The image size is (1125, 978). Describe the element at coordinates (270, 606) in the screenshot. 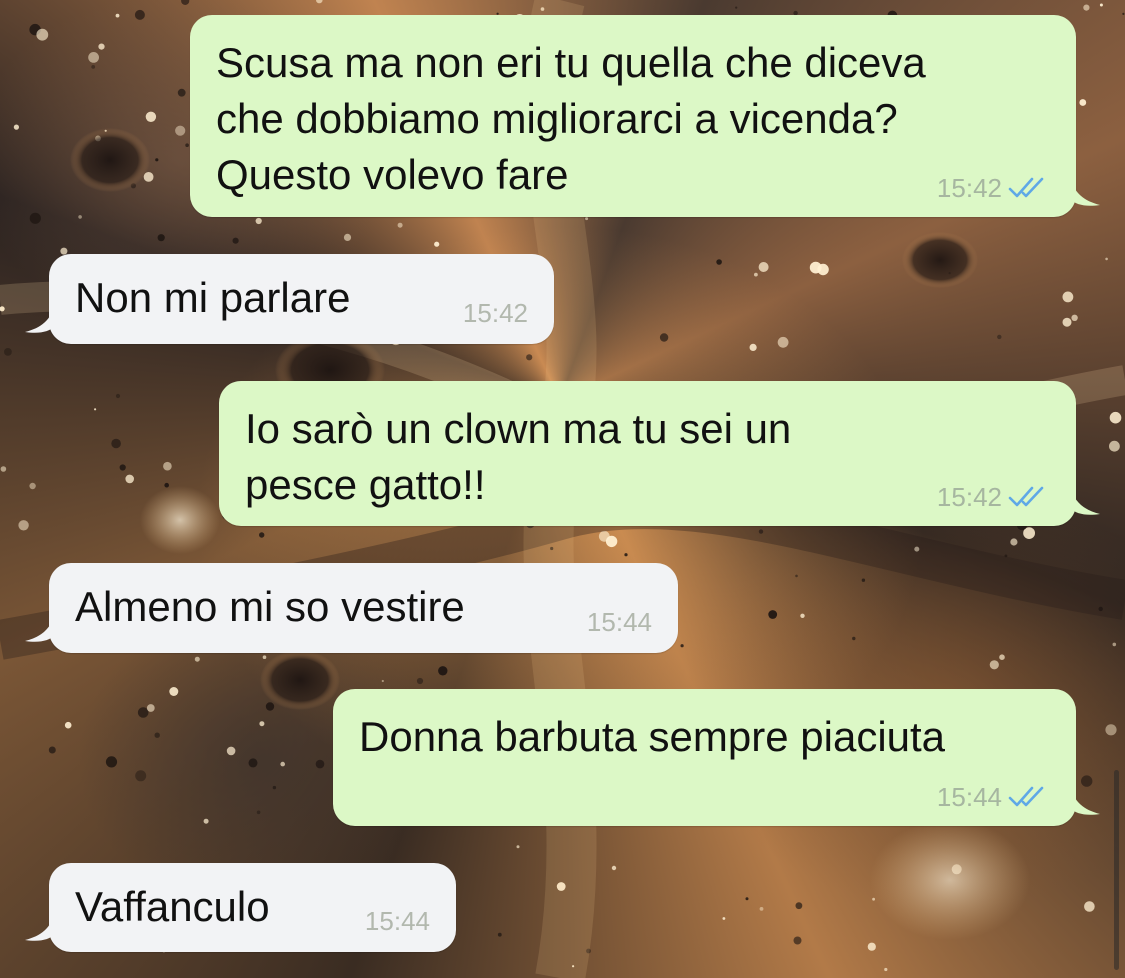

I see `message-text: Almeno mi so vestire` at that location.